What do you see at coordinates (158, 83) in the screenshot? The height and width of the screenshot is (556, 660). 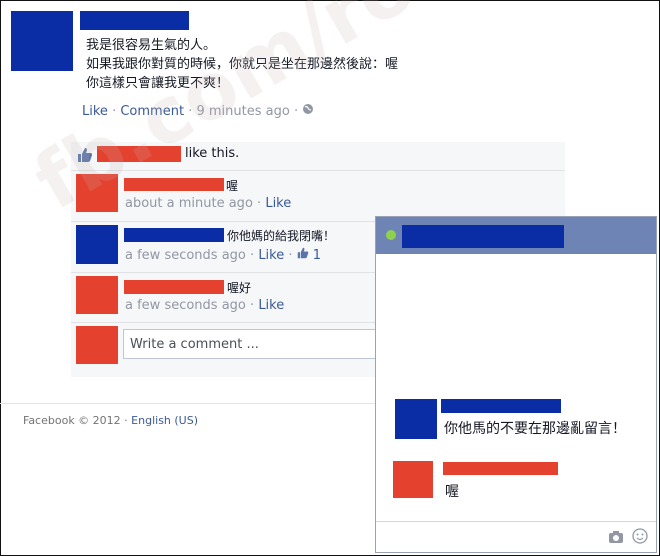 I see `post-line: 你這樣只會讓我更不爽！` at bounding box center [158, 83].